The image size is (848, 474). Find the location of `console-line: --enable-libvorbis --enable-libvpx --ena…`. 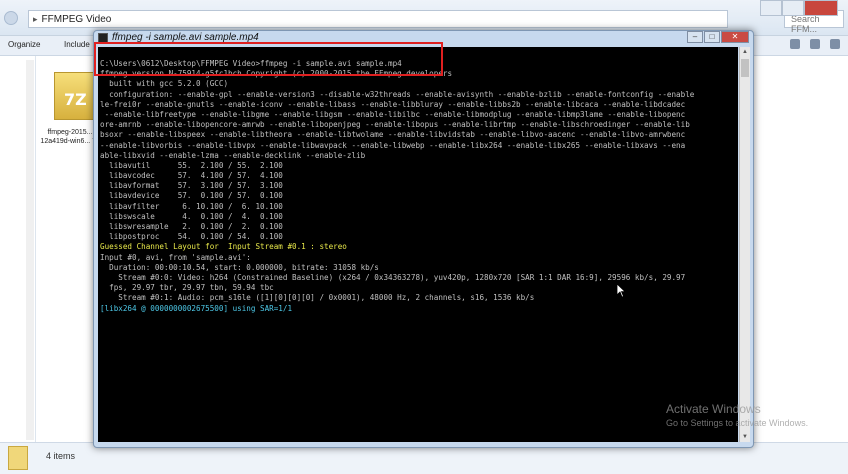

console-line: --enable-libvorbis --enable-libvpx --ena… is located at coordinates (393, 145).